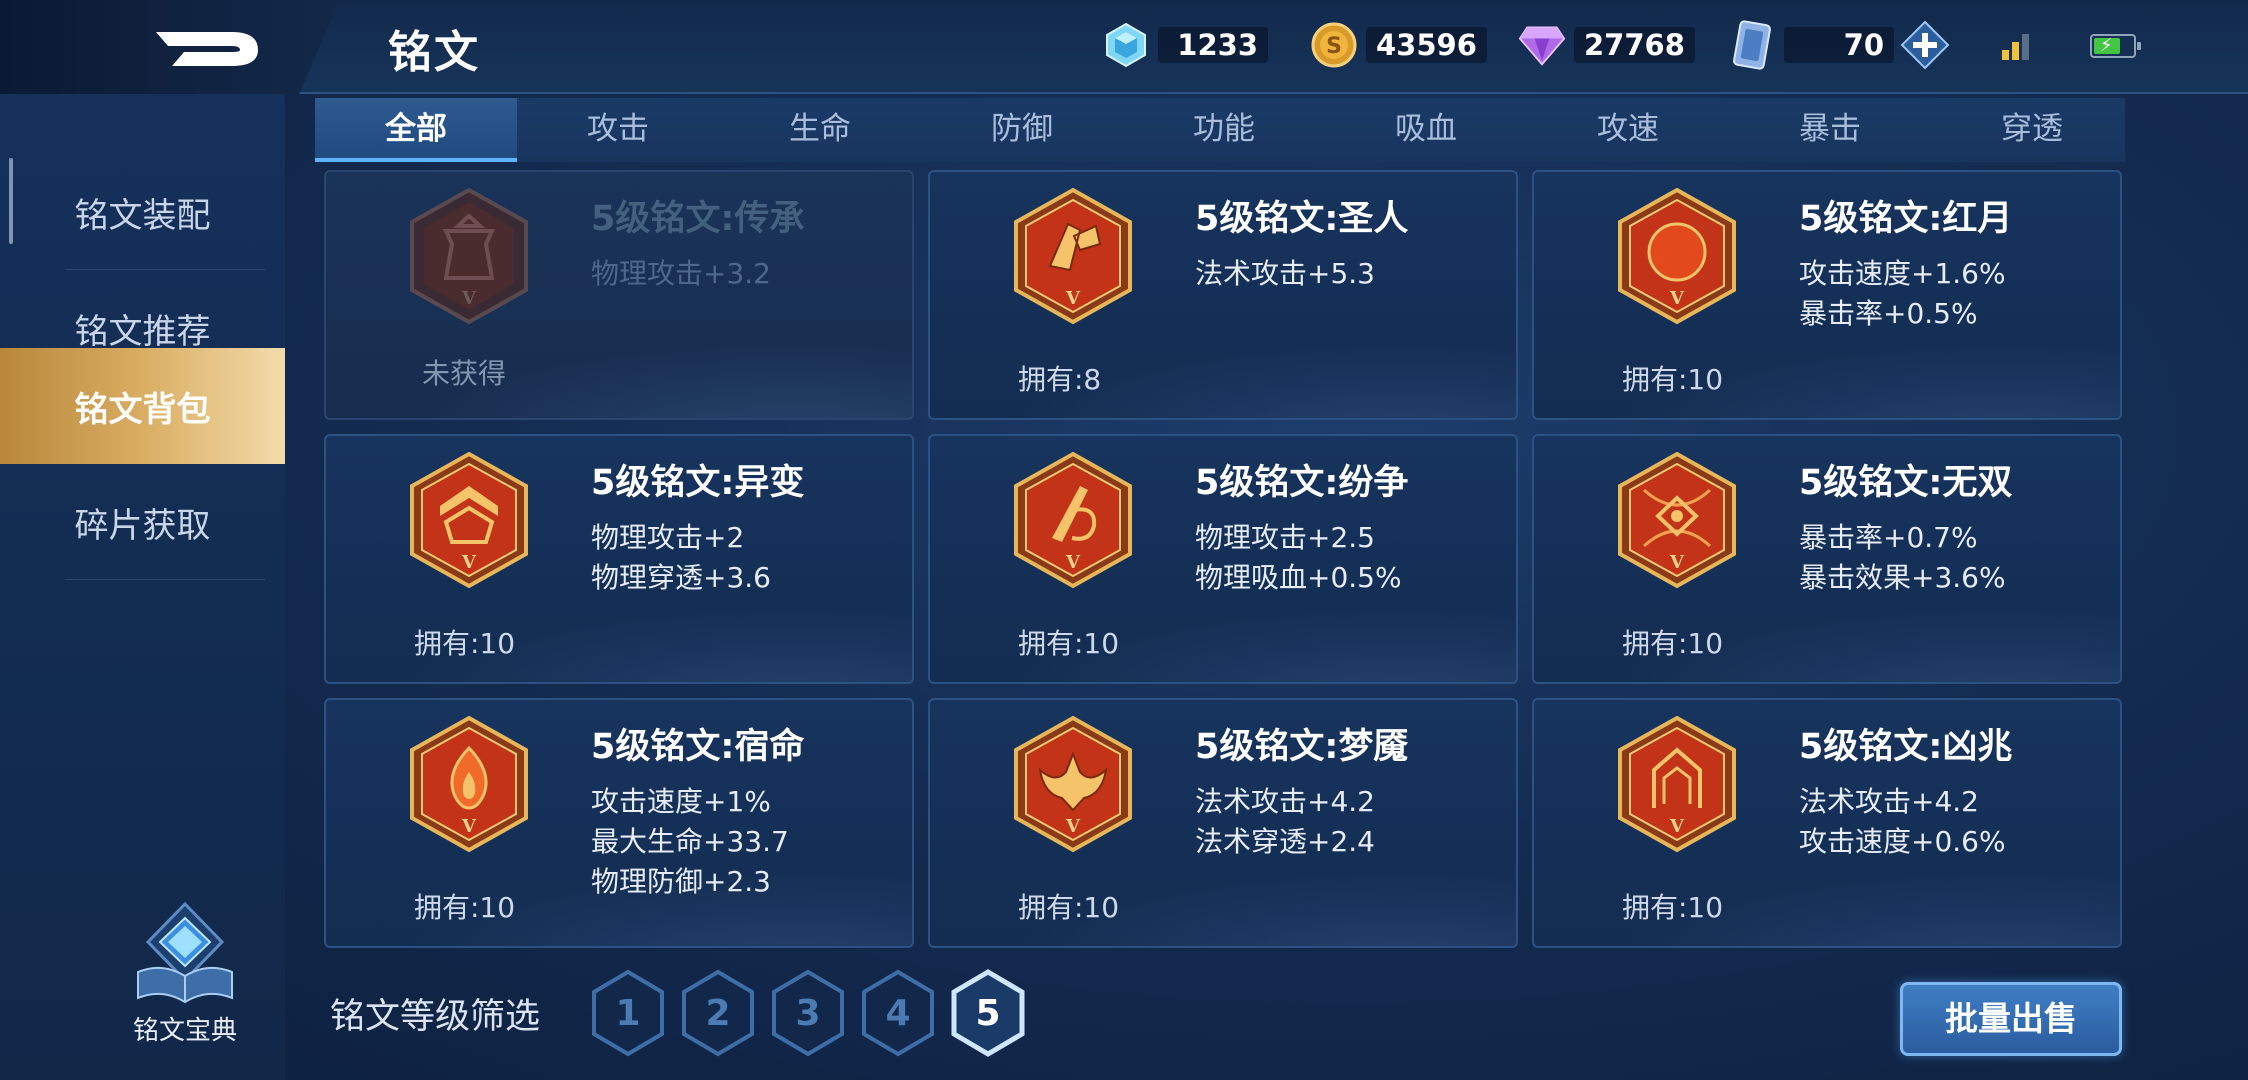  I want to click on xiongzhao-emblem-icon: V, so click(1677, 784).